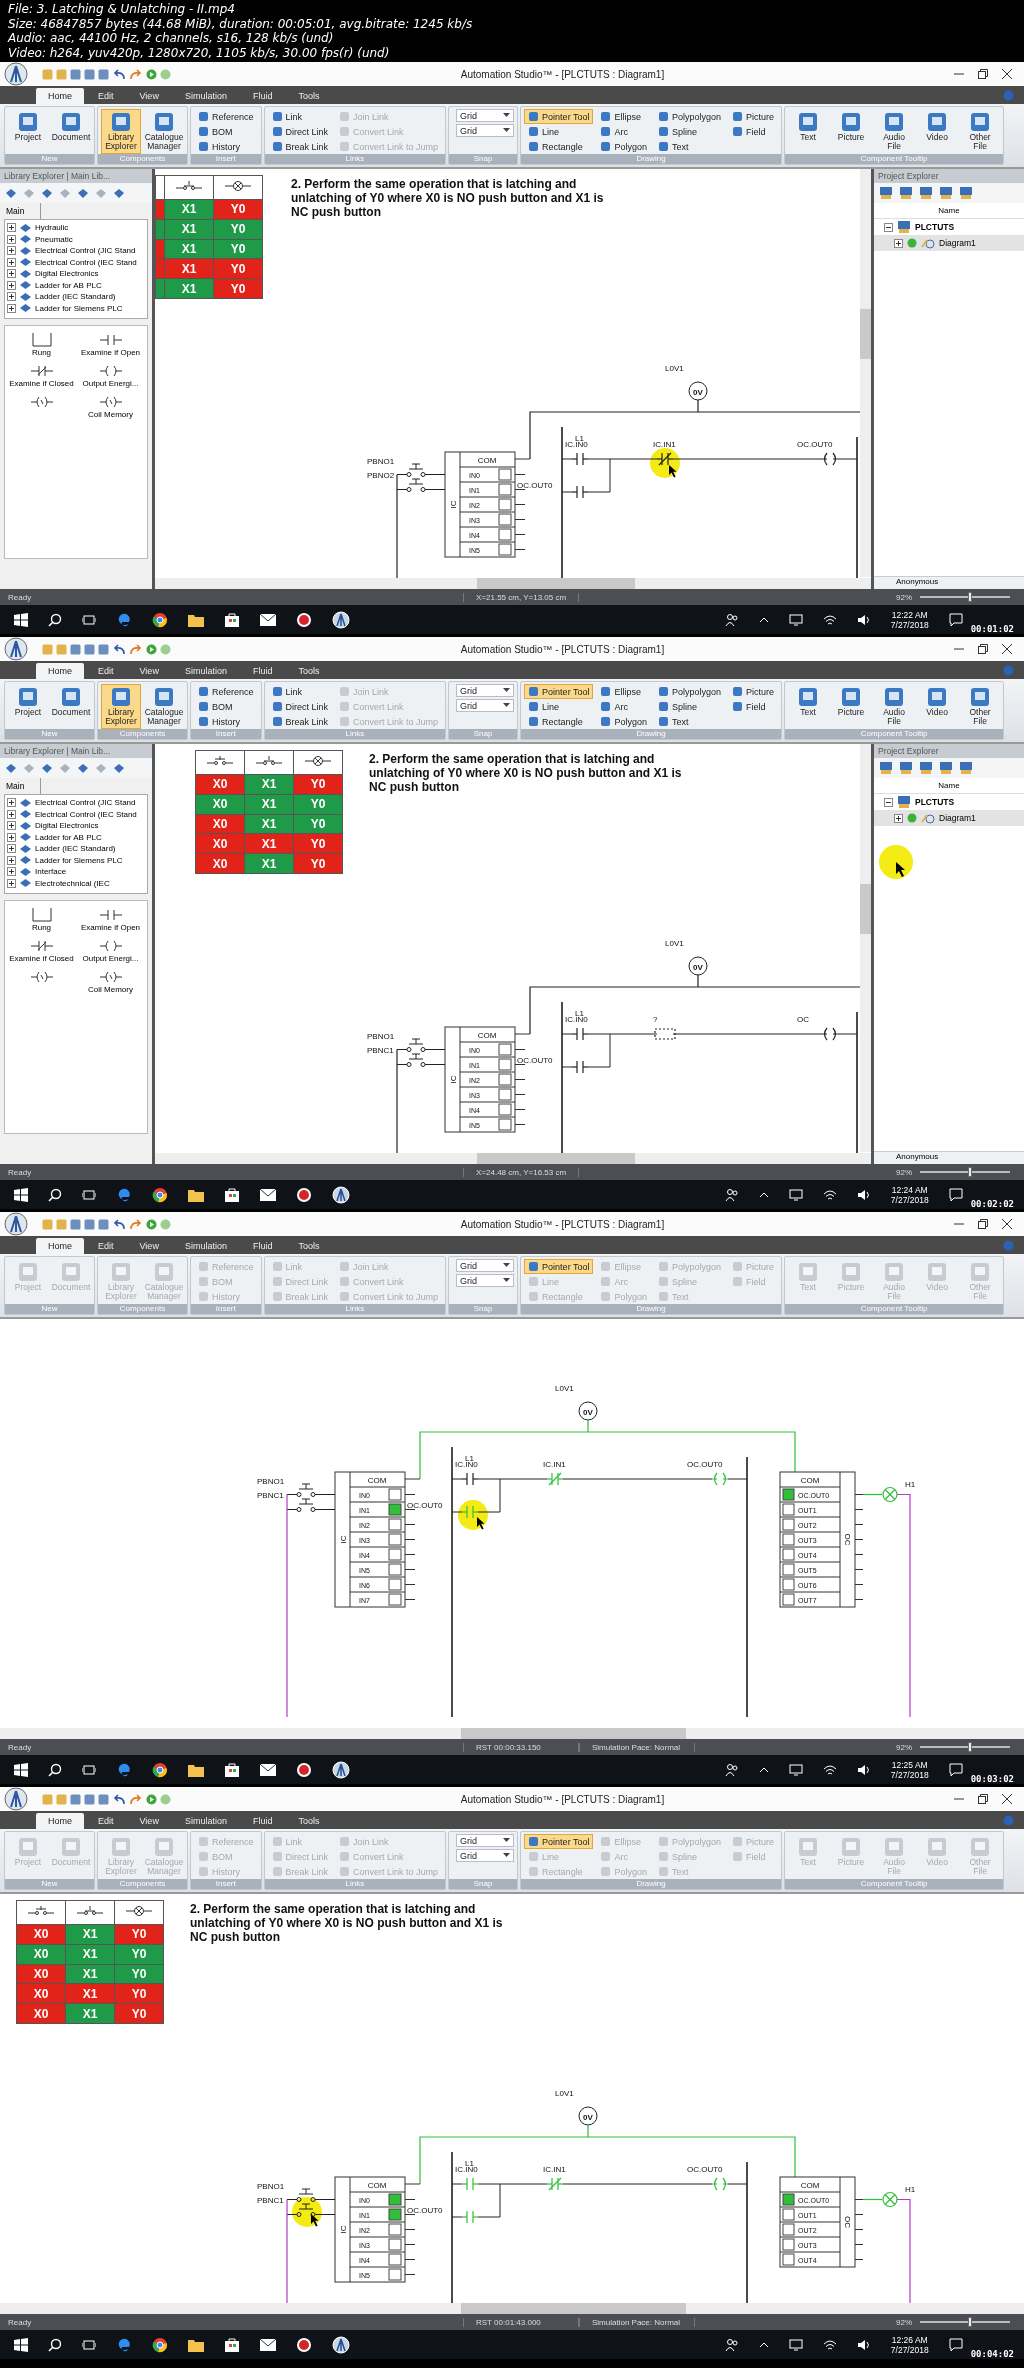  Describe the element at coordinates (67, 274) in the screenshot. I see `tree-item: Digital Electronics` at that location.